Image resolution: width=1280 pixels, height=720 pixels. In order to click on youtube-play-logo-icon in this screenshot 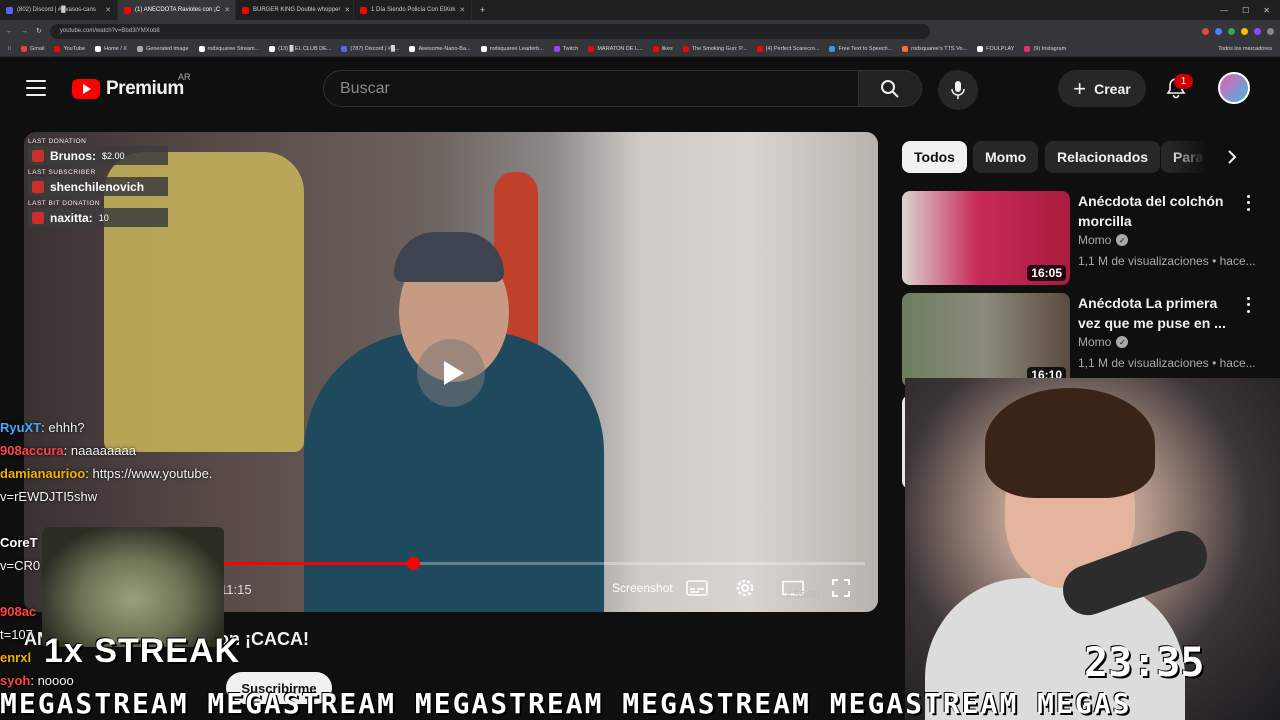, I will do `click(86, 89)`.